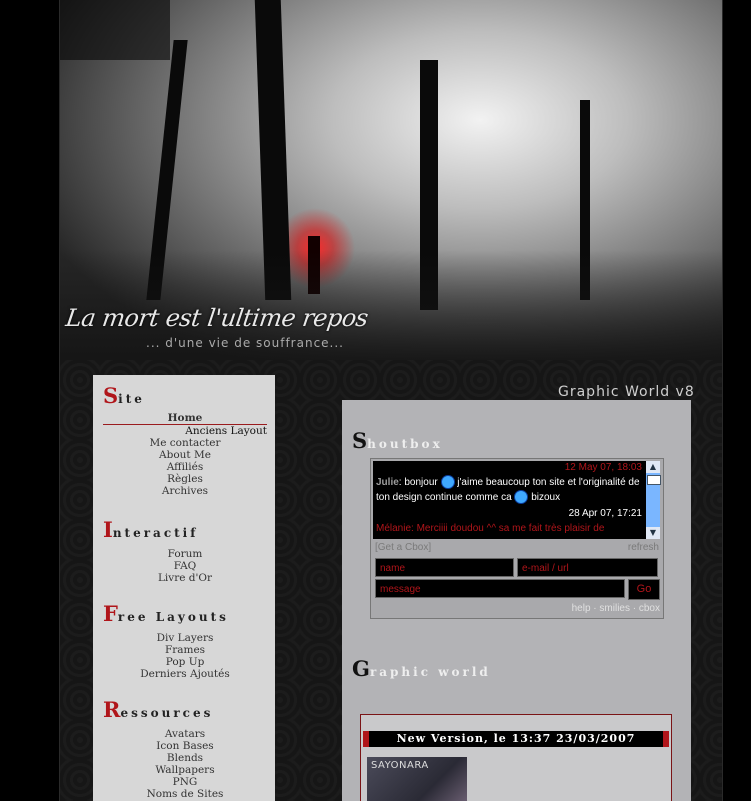 The width and height of the screenshot is (751, 801). I want to click on sidebar-item-div-layers: Div Layers, so click(185, 638).